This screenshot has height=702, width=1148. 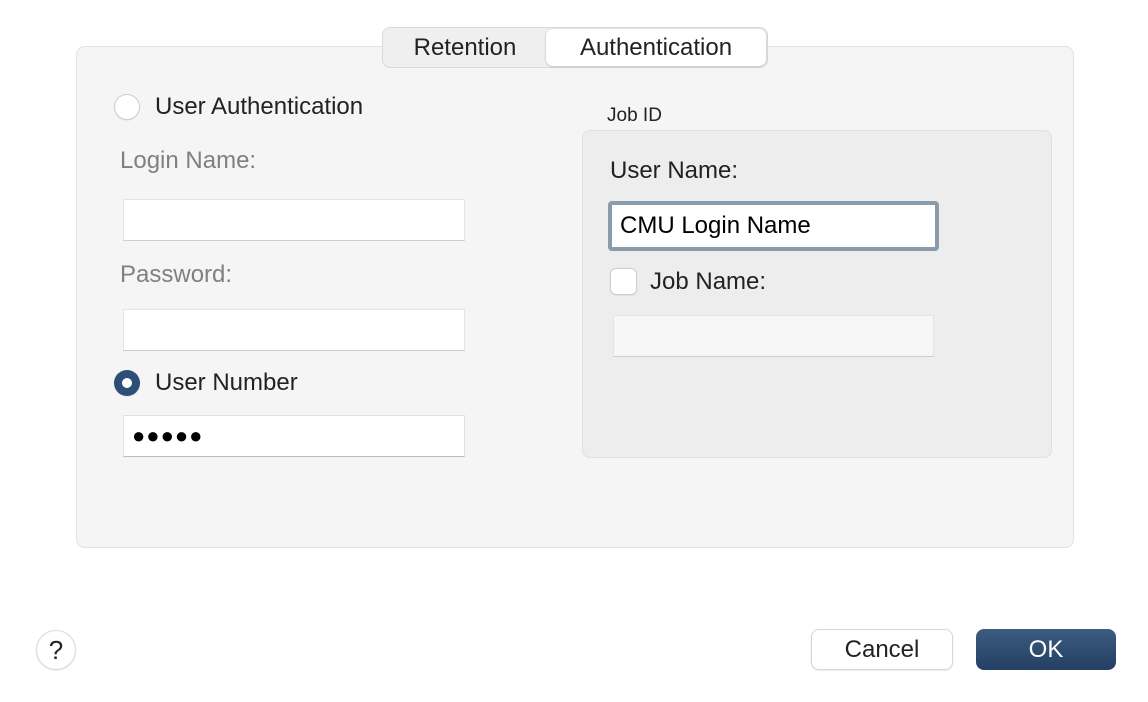 What do you see at coordinates (259, 106) in the screenshot?
I see `user-authentication-label: User Authentication` at bounding box center [259, 106].